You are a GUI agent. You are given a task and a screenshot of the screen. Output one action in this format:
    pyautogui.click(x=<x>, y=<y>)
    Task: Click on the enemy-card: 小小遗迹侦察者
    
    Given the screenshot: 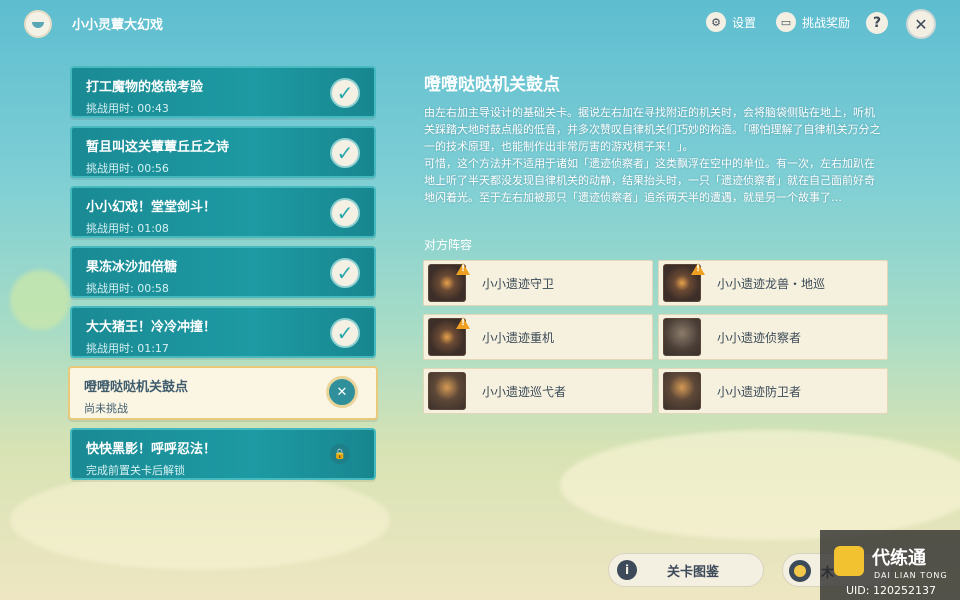 What is the action you would take?
    pyautogui.click(x=773, y=337)
    